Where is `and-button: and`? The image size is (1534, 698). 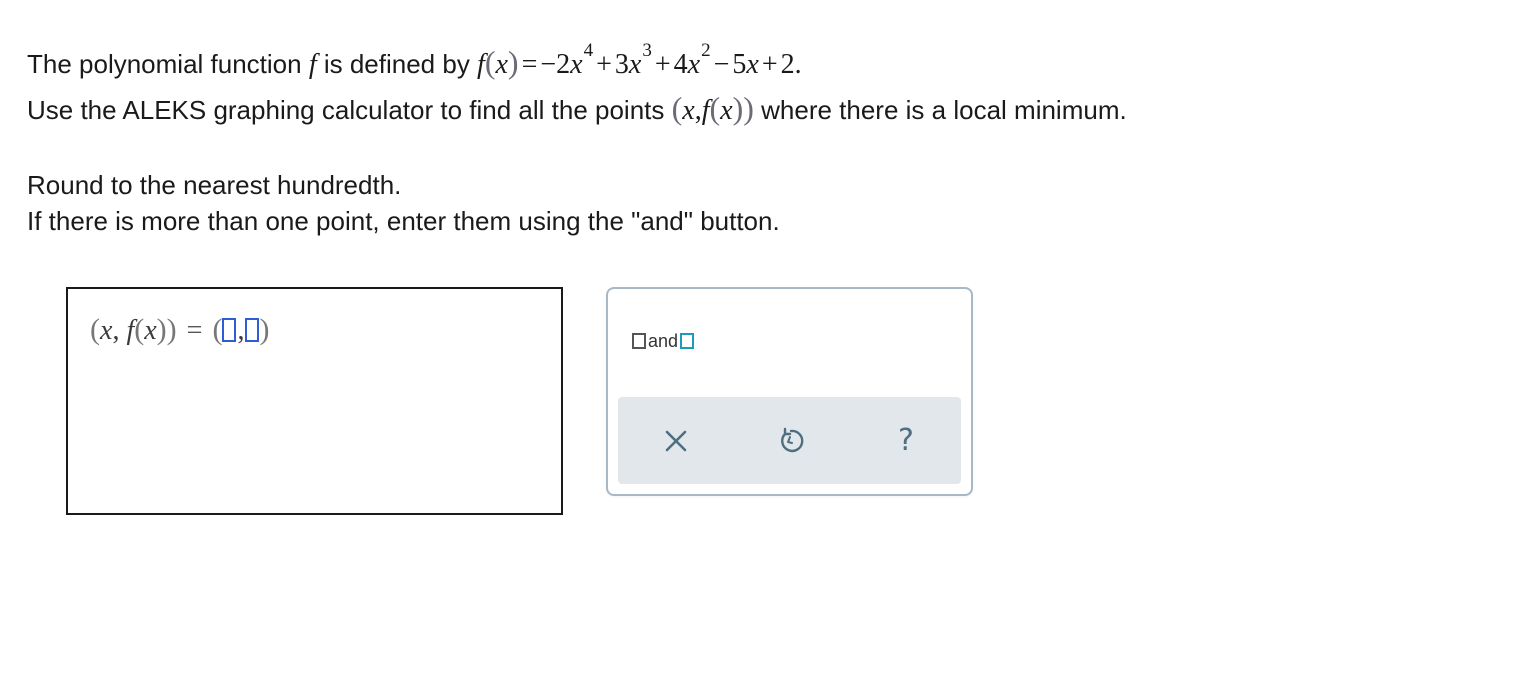 and-button: and is located at coordinates (663, 341).